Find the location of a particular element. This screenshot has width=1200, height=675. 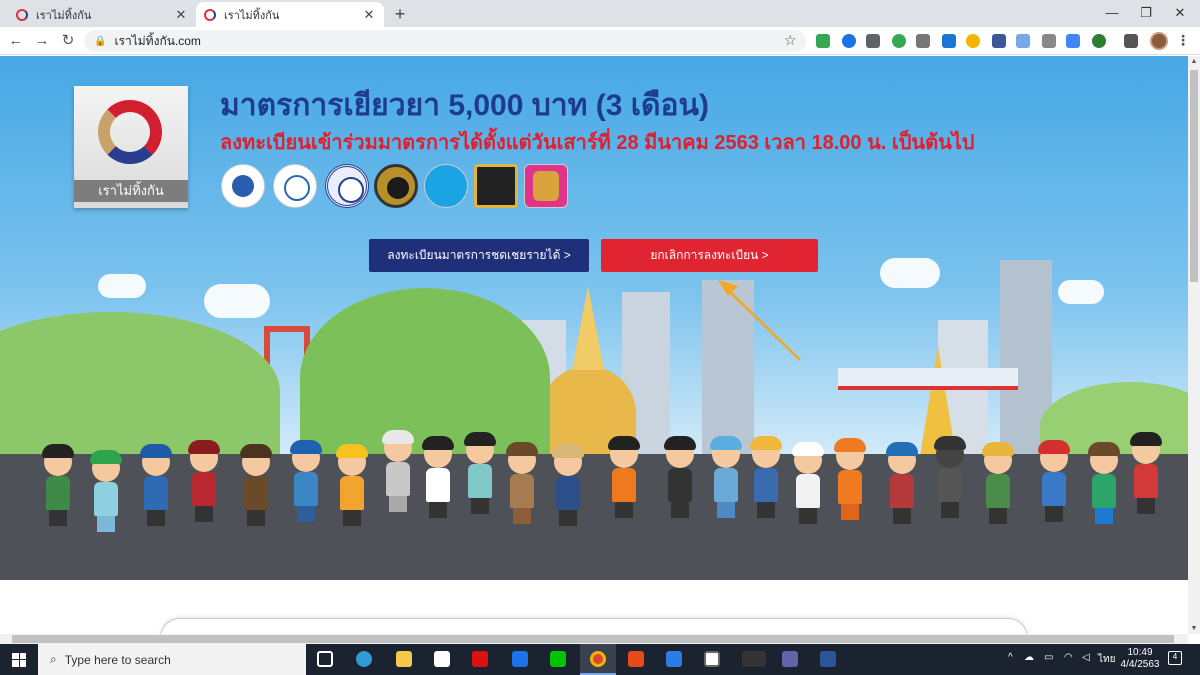

horizontal-scrollbar is located at coordinates (594, 639).